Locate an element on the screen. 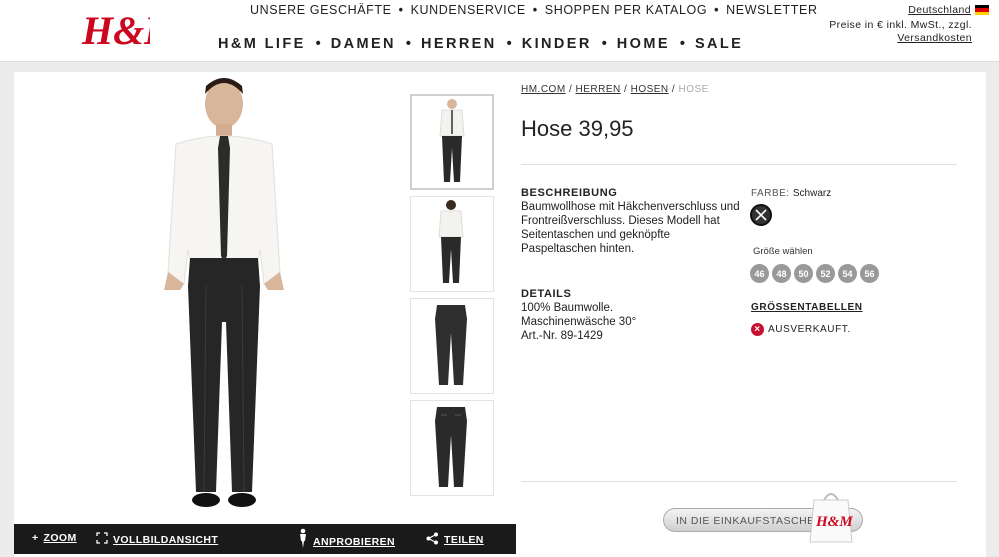 The image size is (999, 557). nav-herren: HERREN is located at coordinates (459, 44).